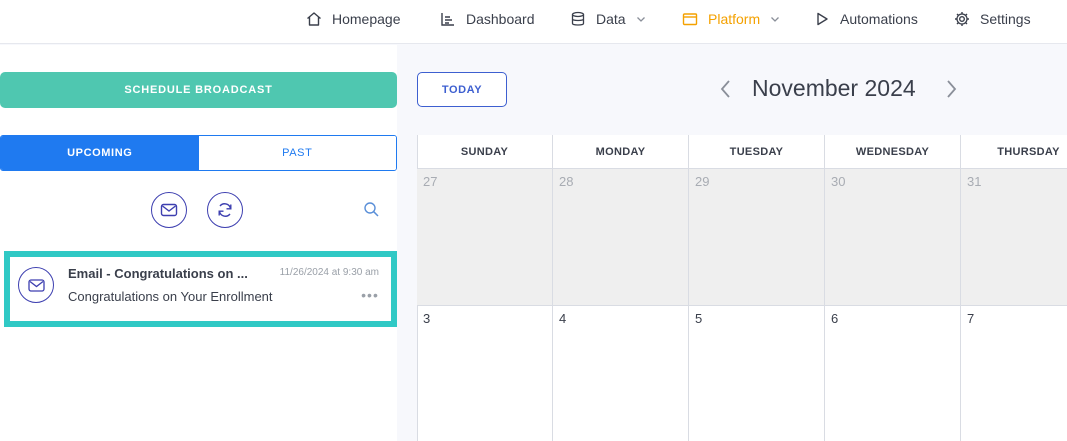  Describe the element at coordinates (757, 373) in the screenshot. I see `calendar-day-cell: 5` at that location.